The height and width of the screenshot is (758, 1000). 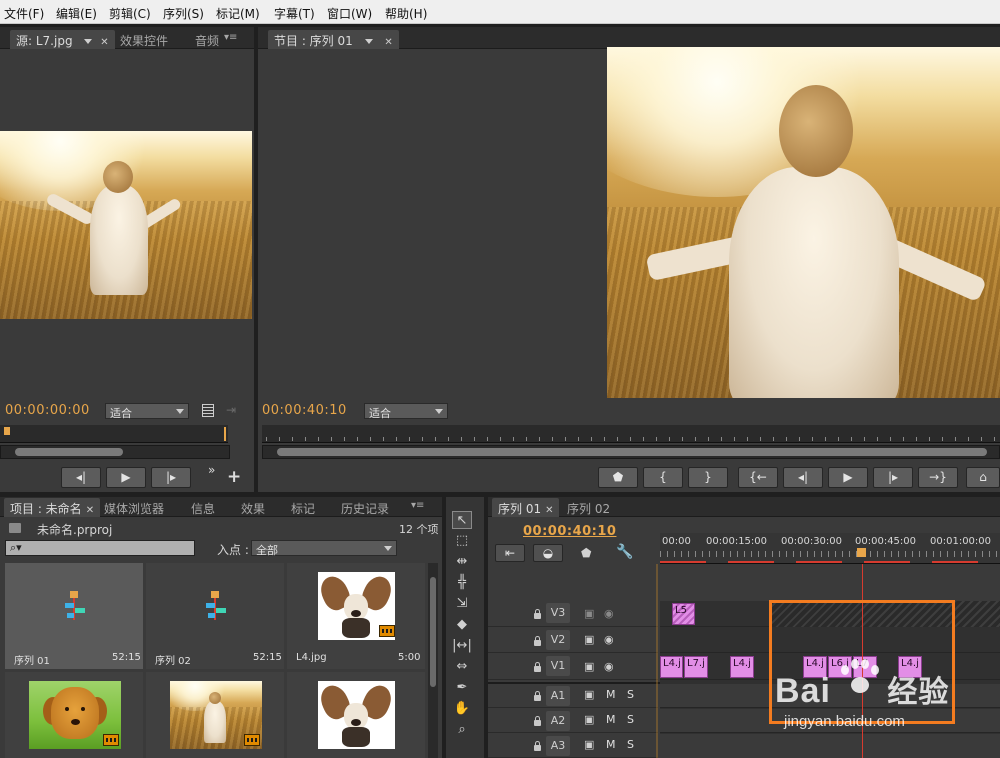 I want to click on tab-audio: 音频, so click(x=204, y=39).